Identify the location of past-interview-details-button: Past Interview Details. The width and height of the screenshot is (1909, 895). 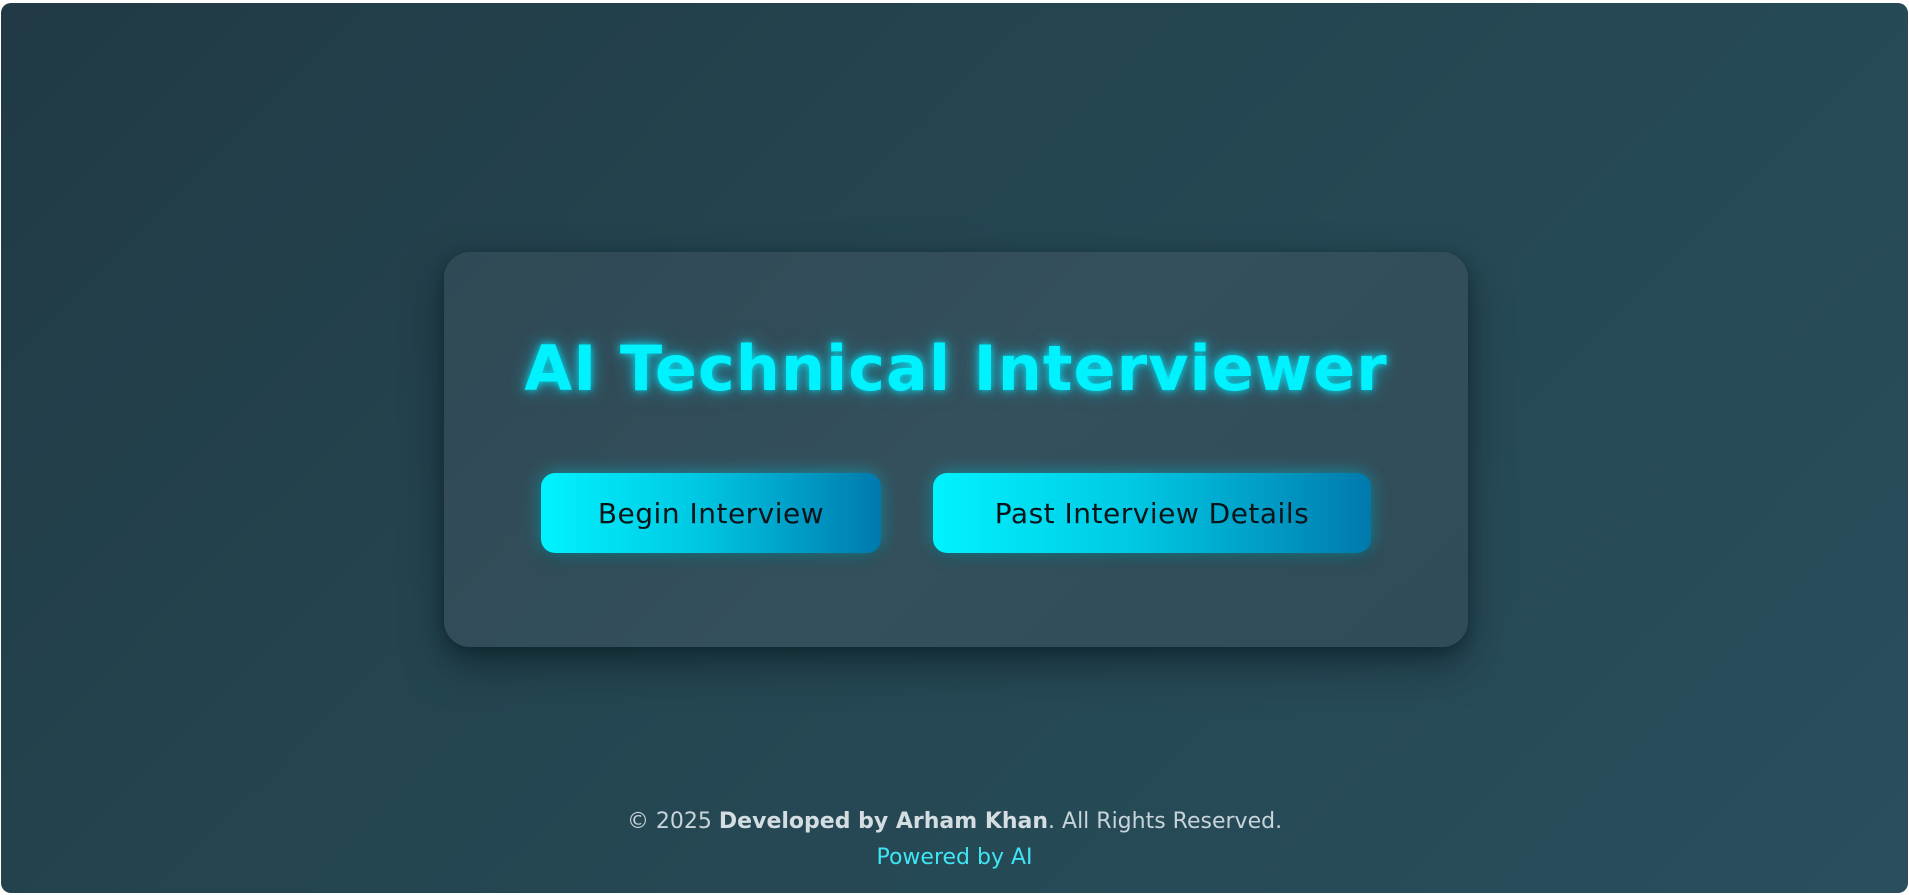
(1152, 513).